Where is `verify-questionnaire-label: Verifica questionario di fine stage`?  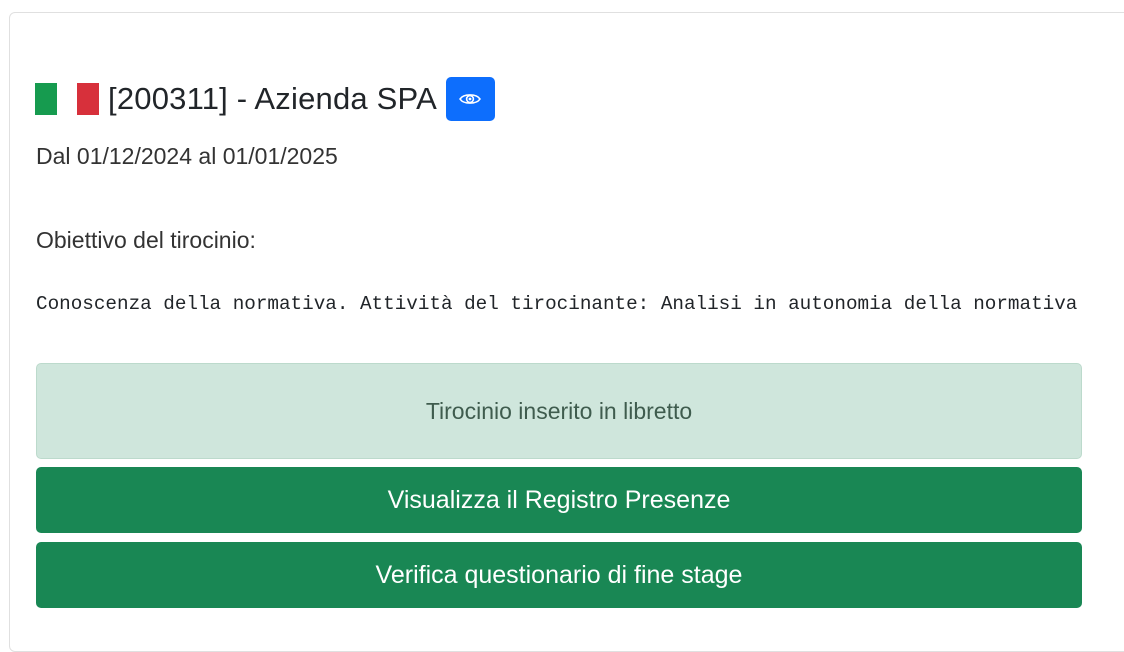
verify-questionnaire-label: Verifica questionario di fine stage is located at coordinates (559, 574).